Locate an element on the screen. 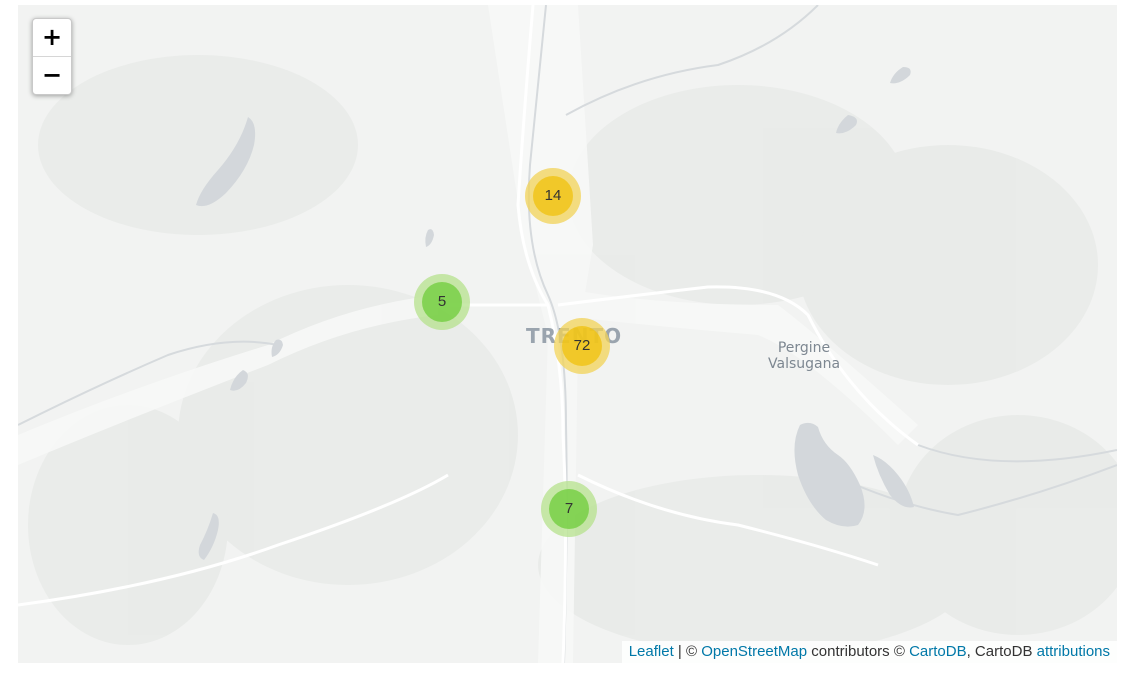  cluster-count: 7 is located at coordinates (569, 509).